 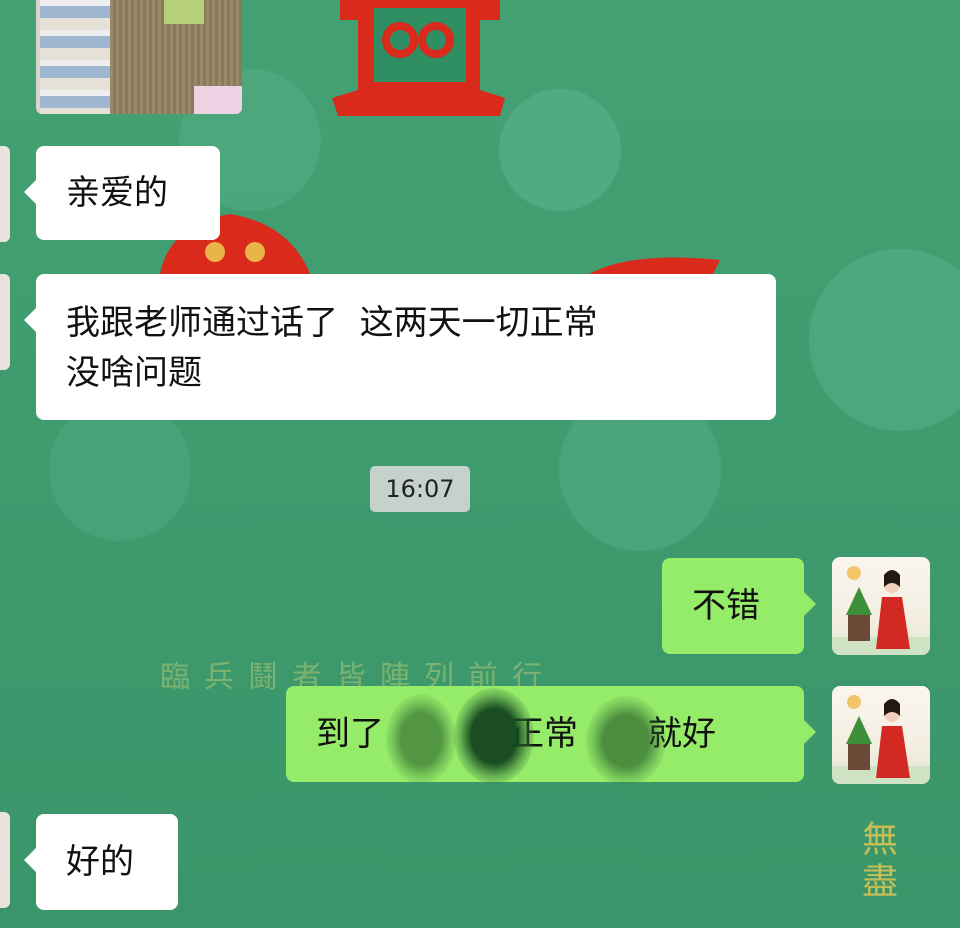 I want to click on image-message, so click(x=139, y=57).